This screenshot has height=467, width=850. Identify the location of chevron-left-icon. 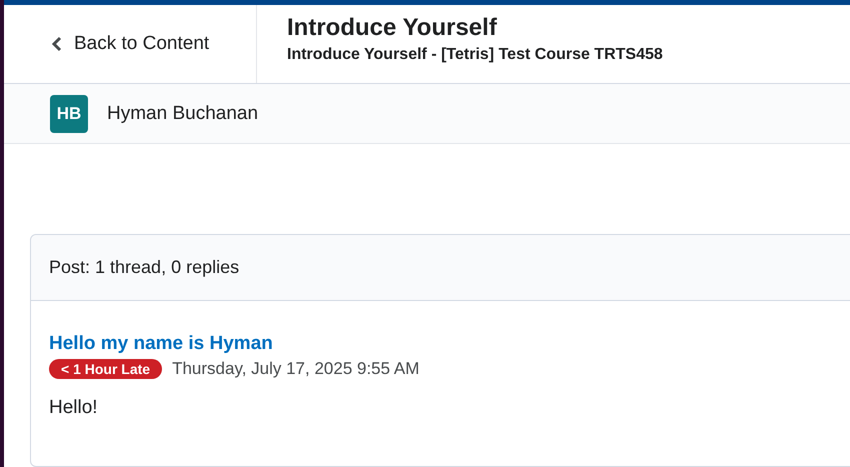
(57, 44).